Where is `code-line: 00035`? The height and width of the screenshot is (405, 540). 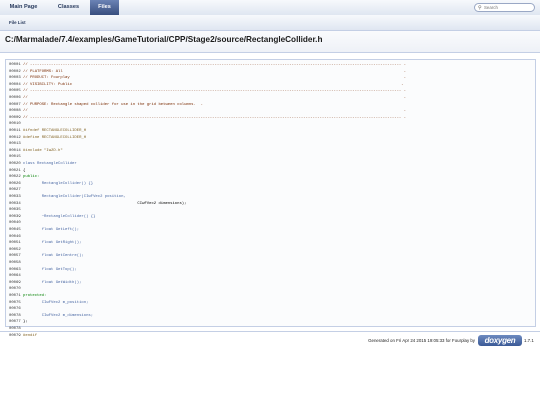 code-line: 00035 is located at coordinates (16, 210).